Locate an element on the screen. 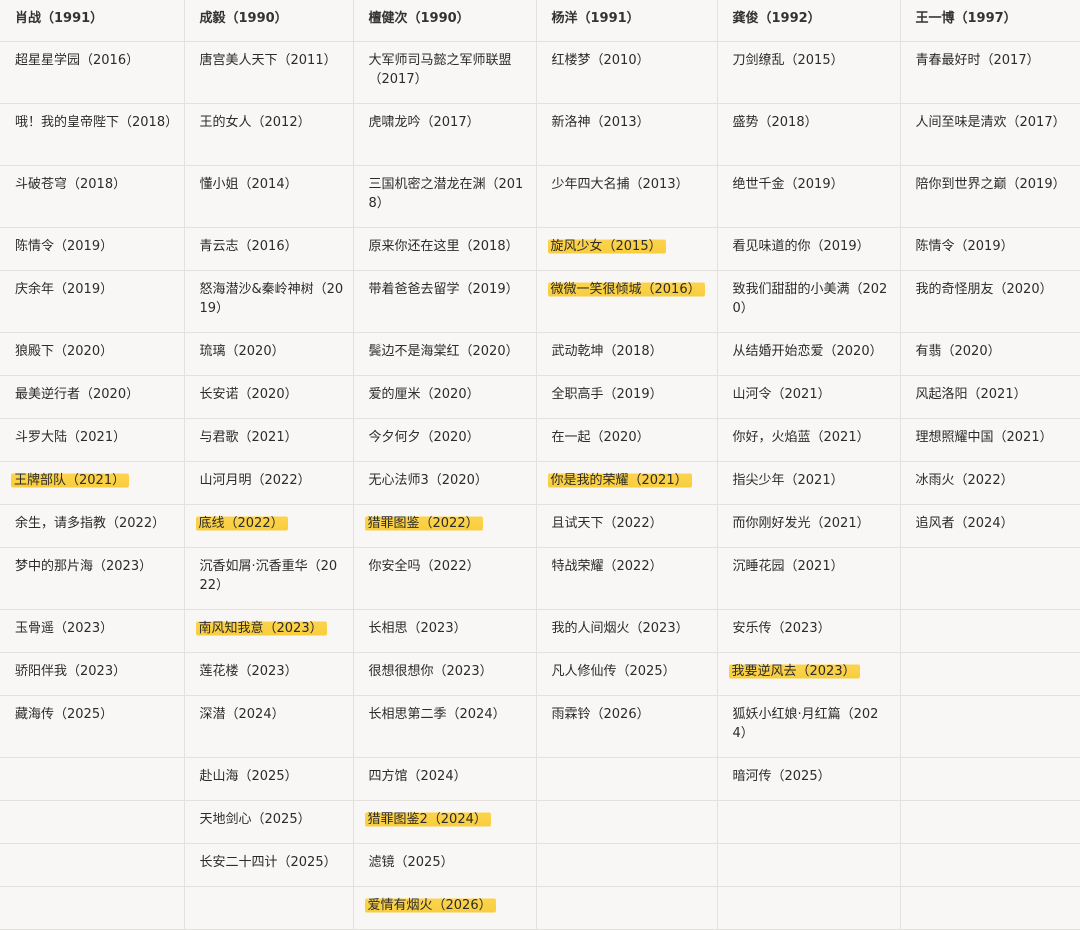  drama-title: 理想照耀中国（2021） is located at coordinates (984, 437).